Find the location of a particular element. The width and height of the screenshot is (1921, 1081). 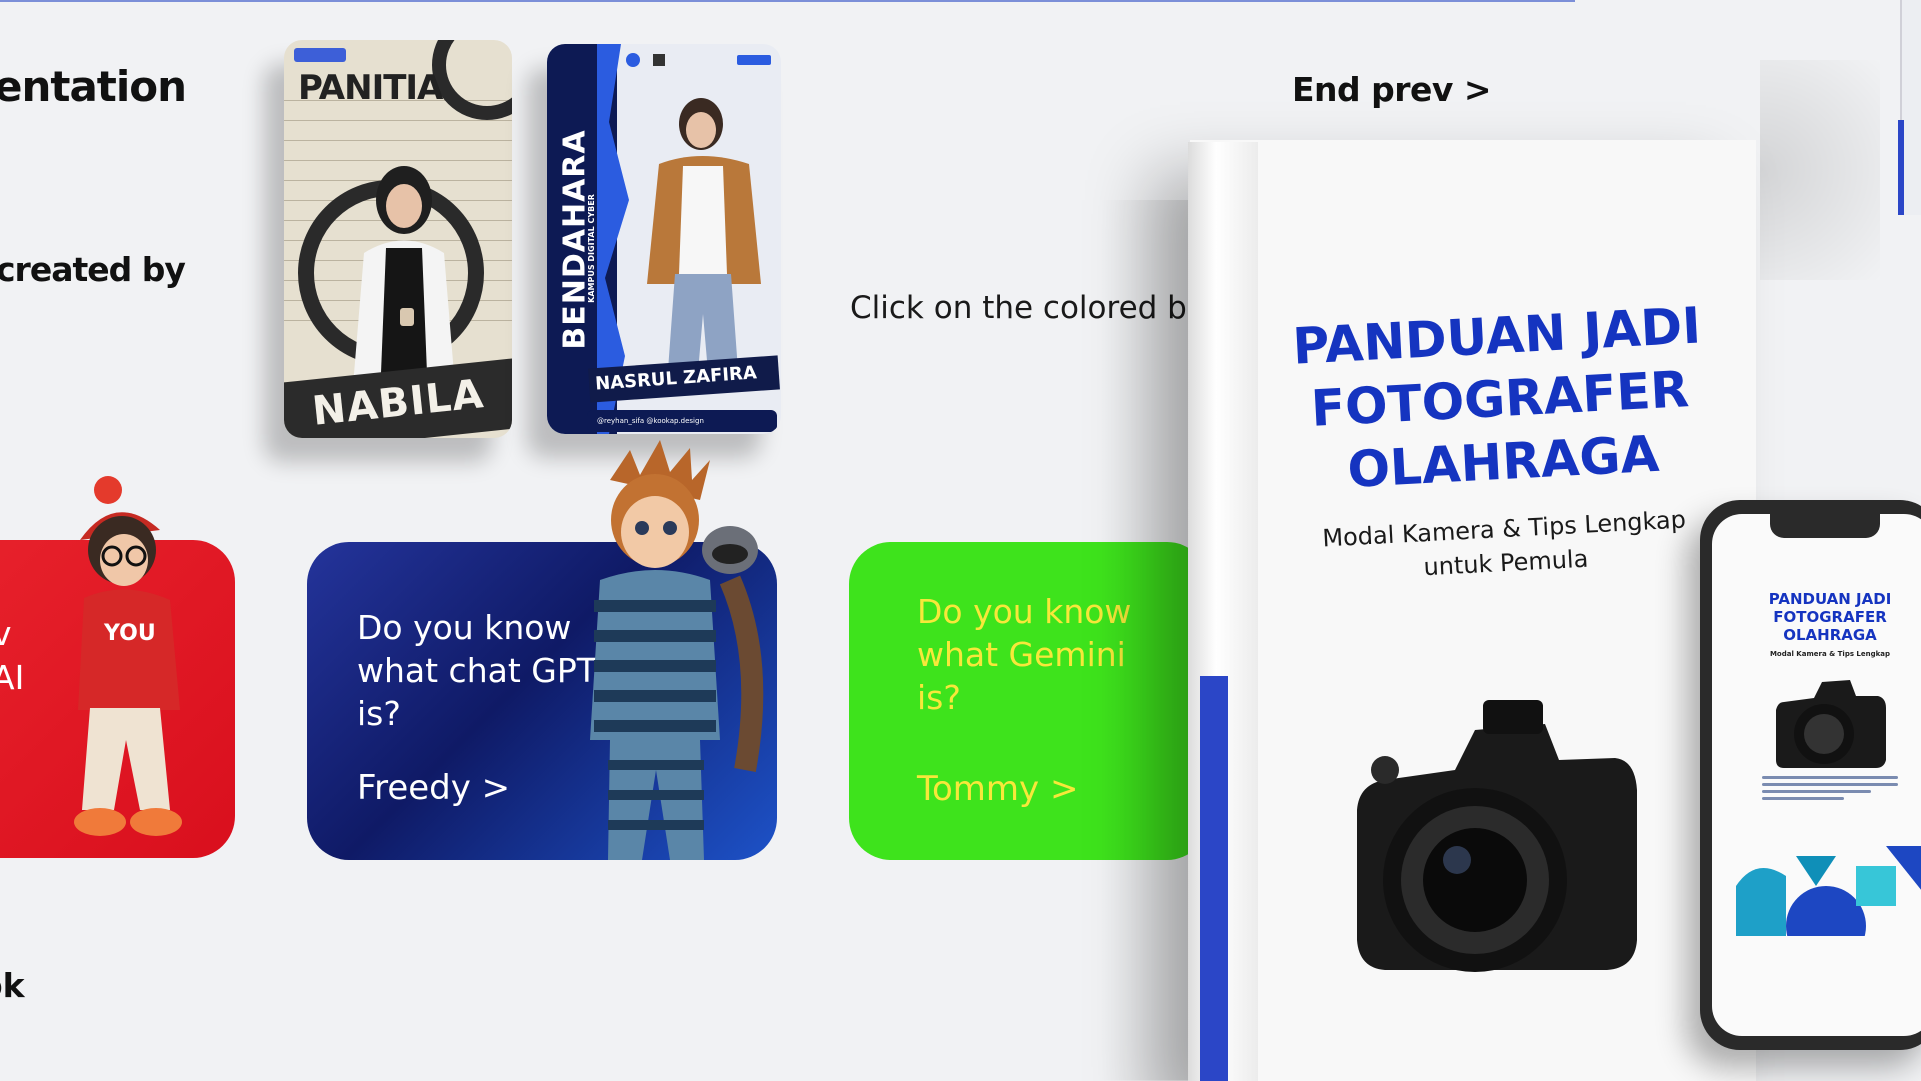

svg-text: YOU is located at coordinates (129, 633).